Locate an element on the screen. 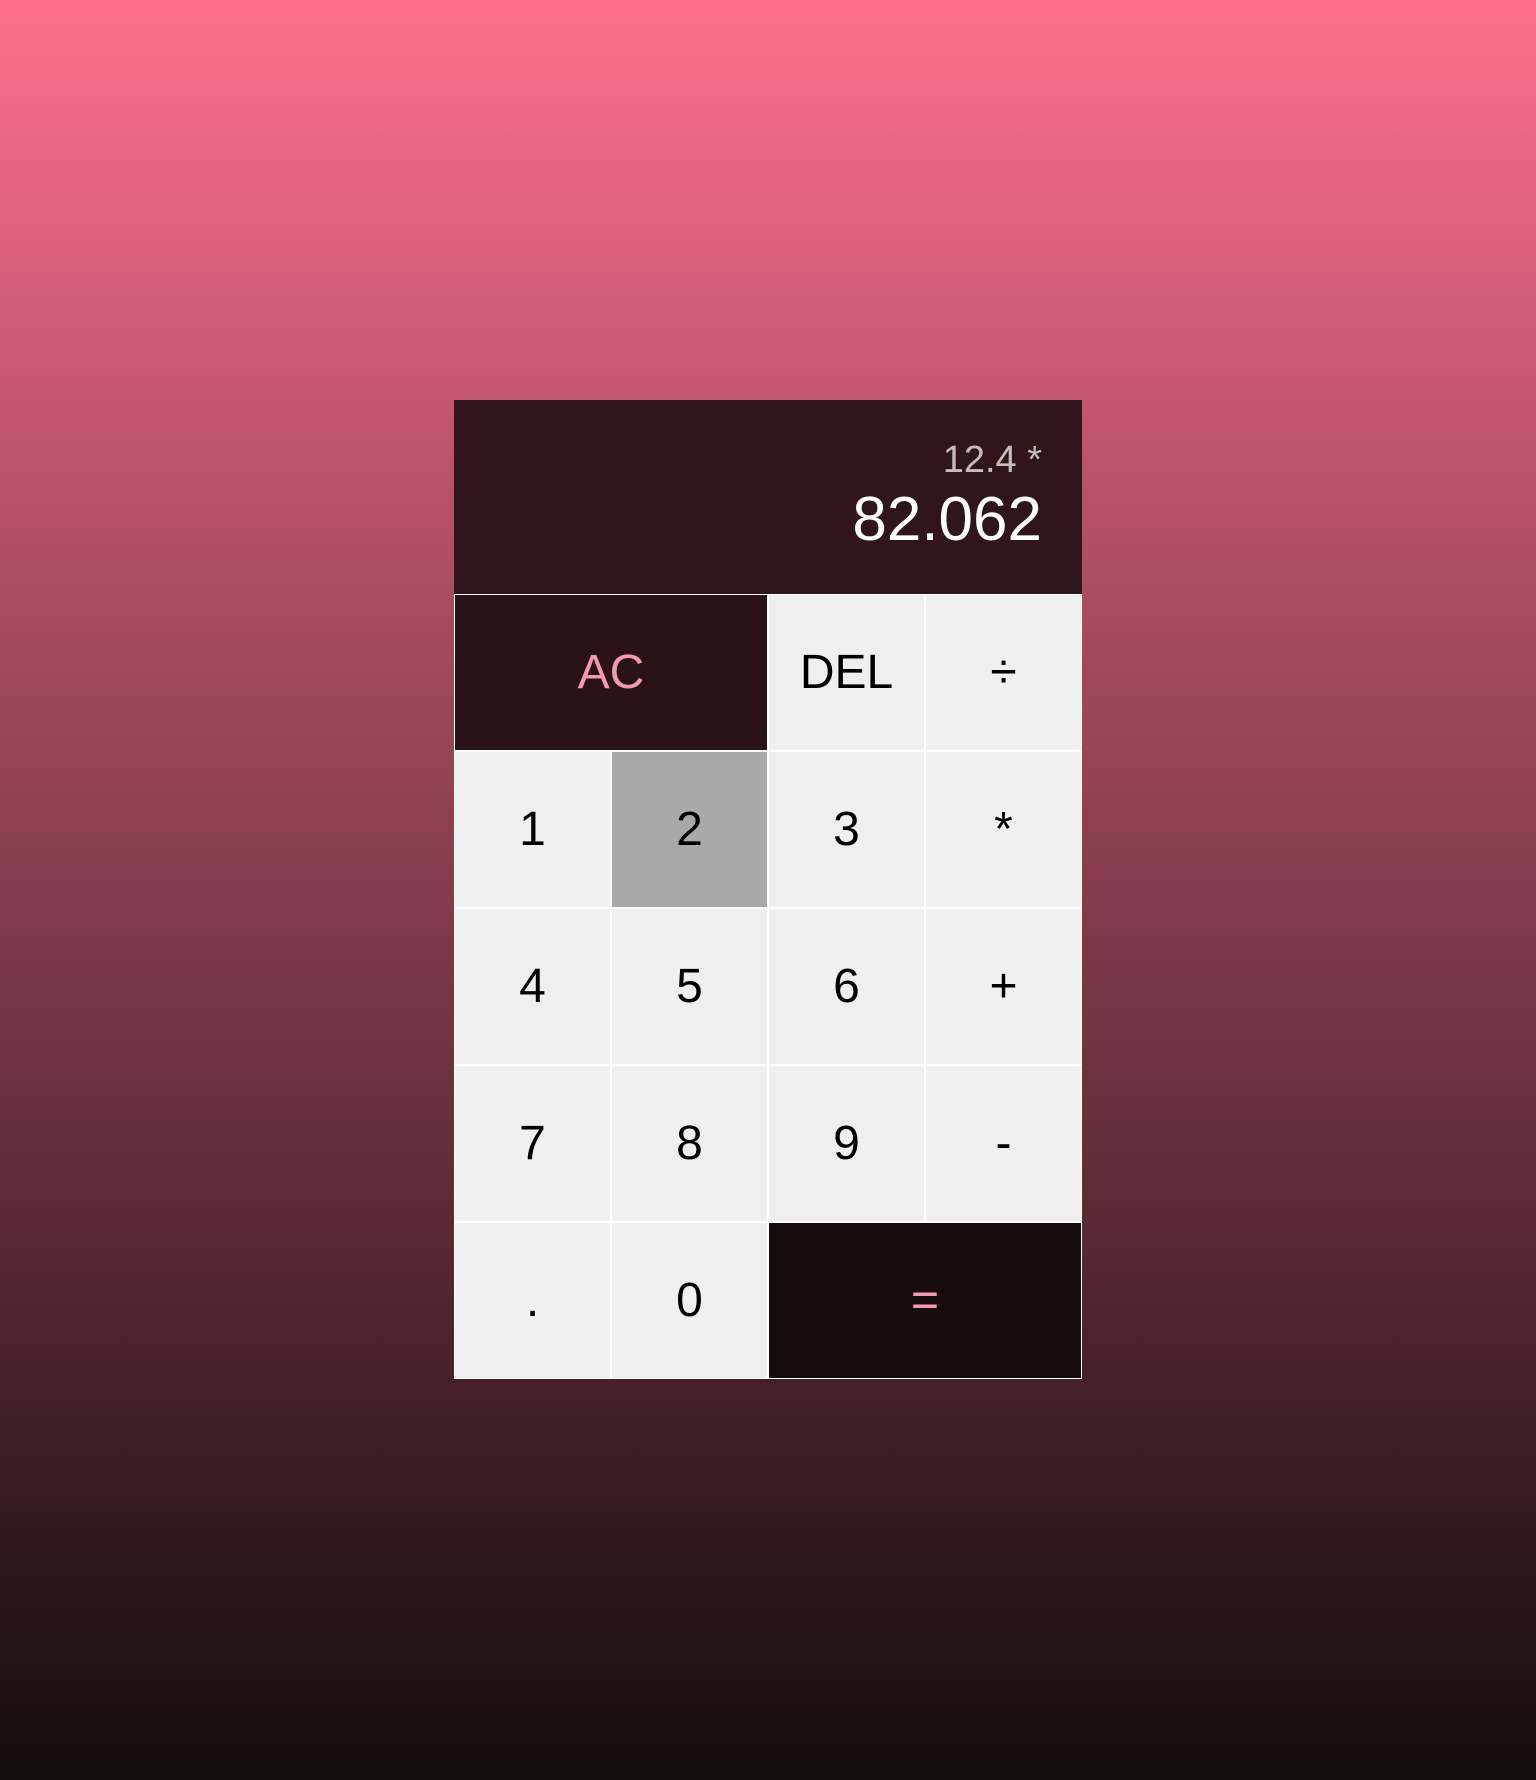 This screenshot has width=1536, height=1780. divide-button: ÷ is located at coordinates (1003, 672).